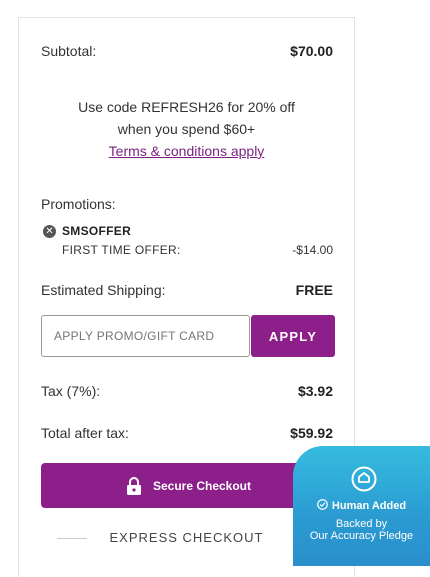 This screenshot has width=430, height=577. I want to click on promotions-label: Promotions:, so click(78, 204).